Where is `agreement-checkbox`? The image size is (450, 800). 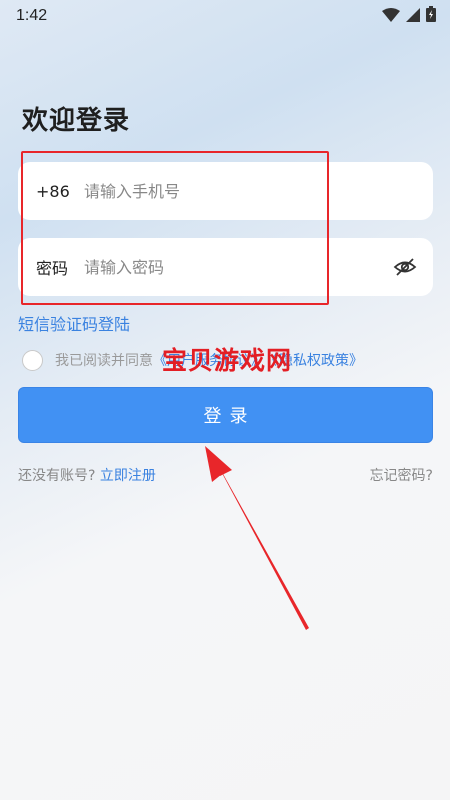 agreement-checkbox is located at coordinates (32, 360).